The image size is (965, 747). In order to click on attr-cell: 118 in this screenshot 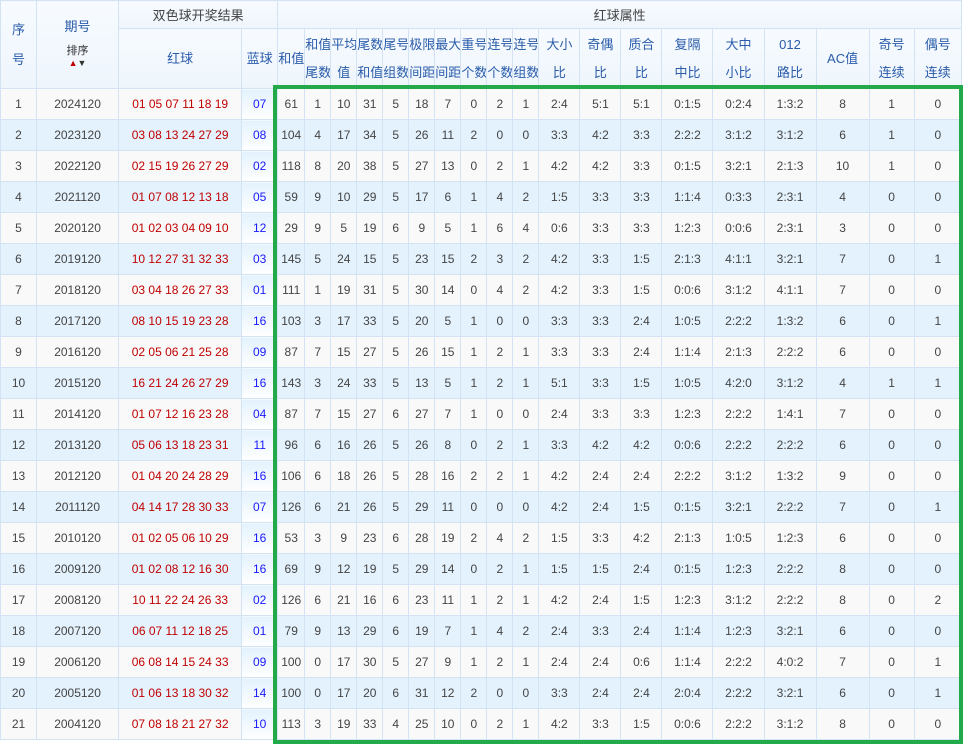, I will do `click(291, 166)`.